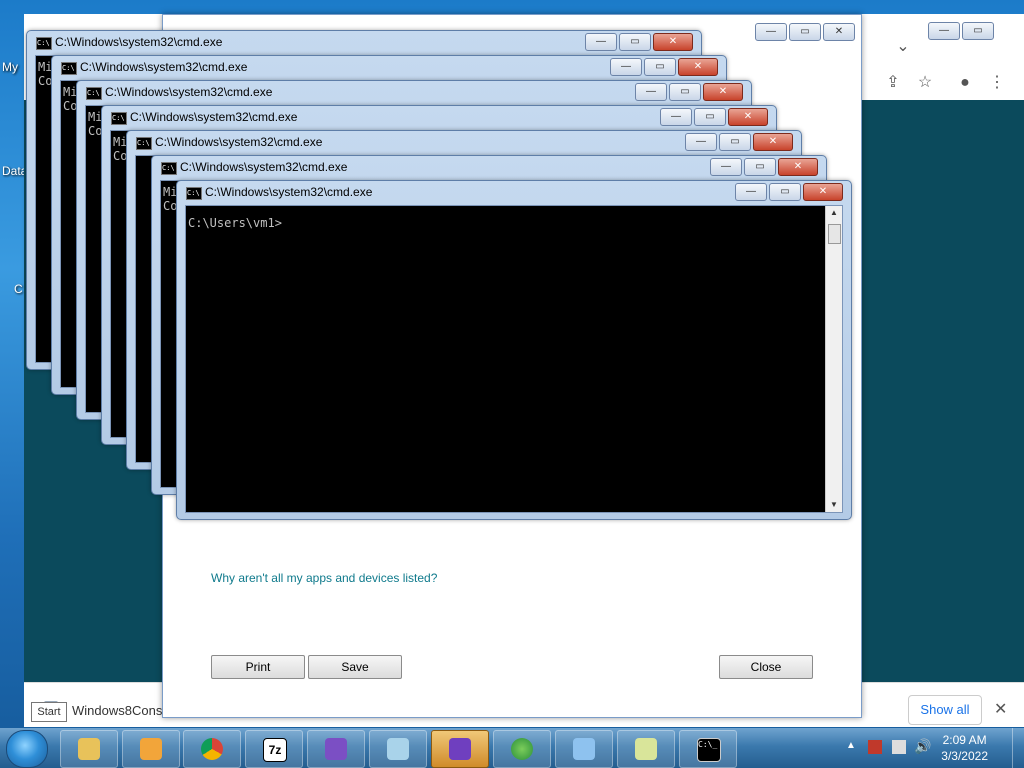  What do you see at coordinates (258, 667) in the screenshot?
I see `print-button: Print` at bounding box center [258, 667].